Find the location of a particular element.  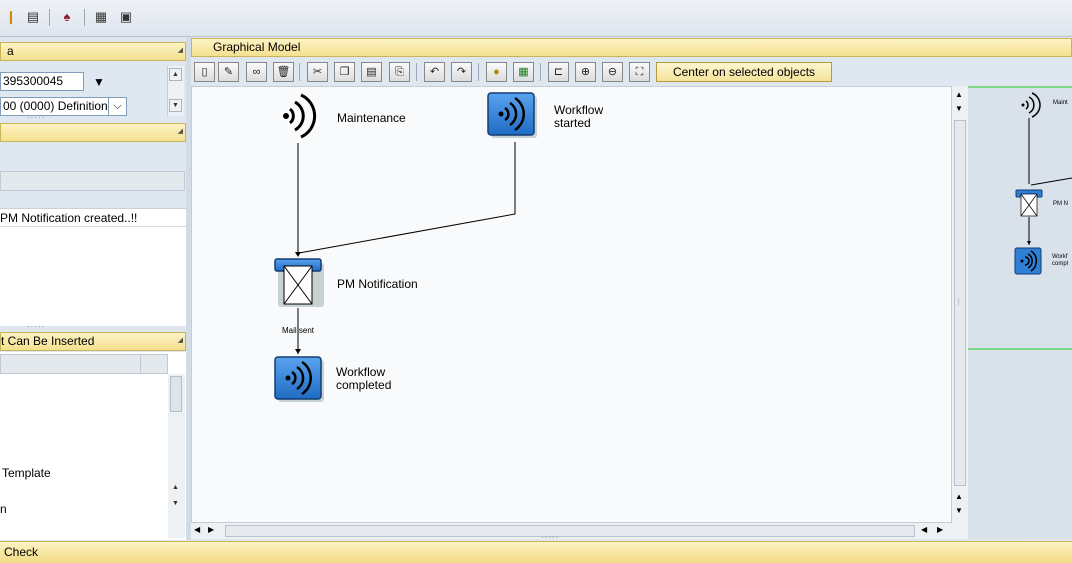

node-label-maintenance: Maintenance is located at coordinates (371, 118).